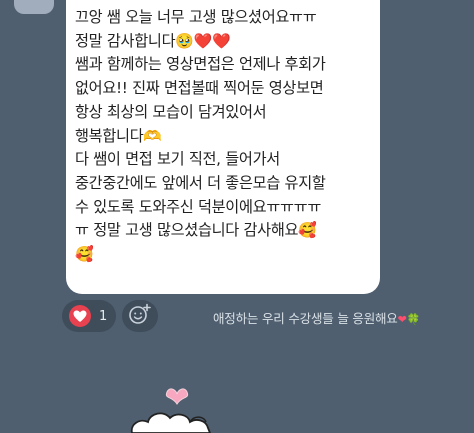  I want to click on message-line-1: 끄앙 쌤 오늘 너무 고생 많으셨어요ㅠㅠ, so click(196, 17).